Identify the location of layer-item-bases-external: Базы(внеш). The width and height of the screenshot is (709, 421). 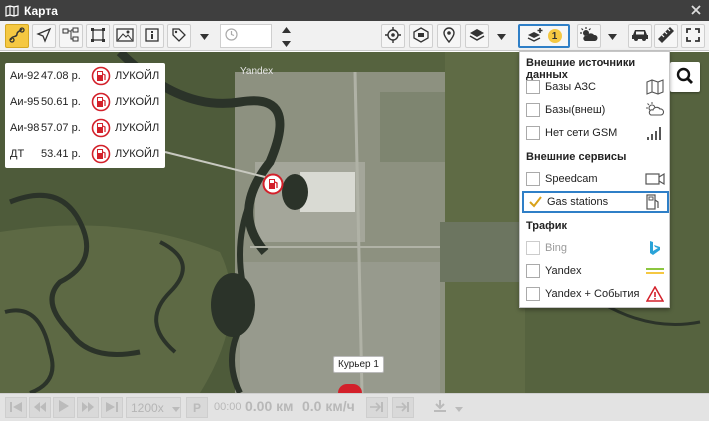
(595, 110).